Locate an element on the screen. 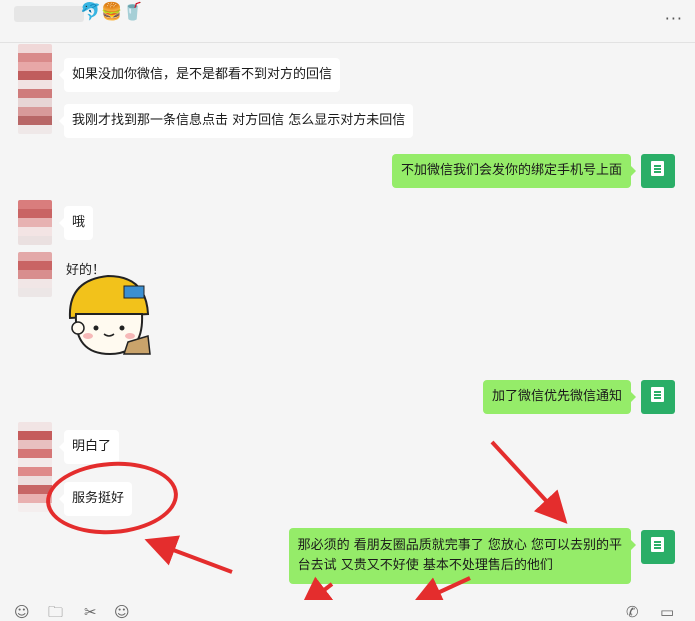 The height and width of the screenshot is (621, 695). chat-history-icon: ☺ is located at coordinates (122, 612).